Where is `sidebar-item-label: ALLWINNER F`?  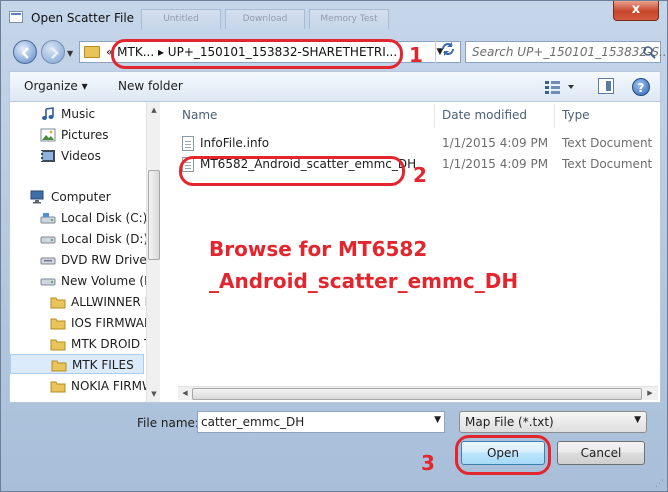
sidebar-item-label: ALLWINNER F is located at coordinates (111, 302).